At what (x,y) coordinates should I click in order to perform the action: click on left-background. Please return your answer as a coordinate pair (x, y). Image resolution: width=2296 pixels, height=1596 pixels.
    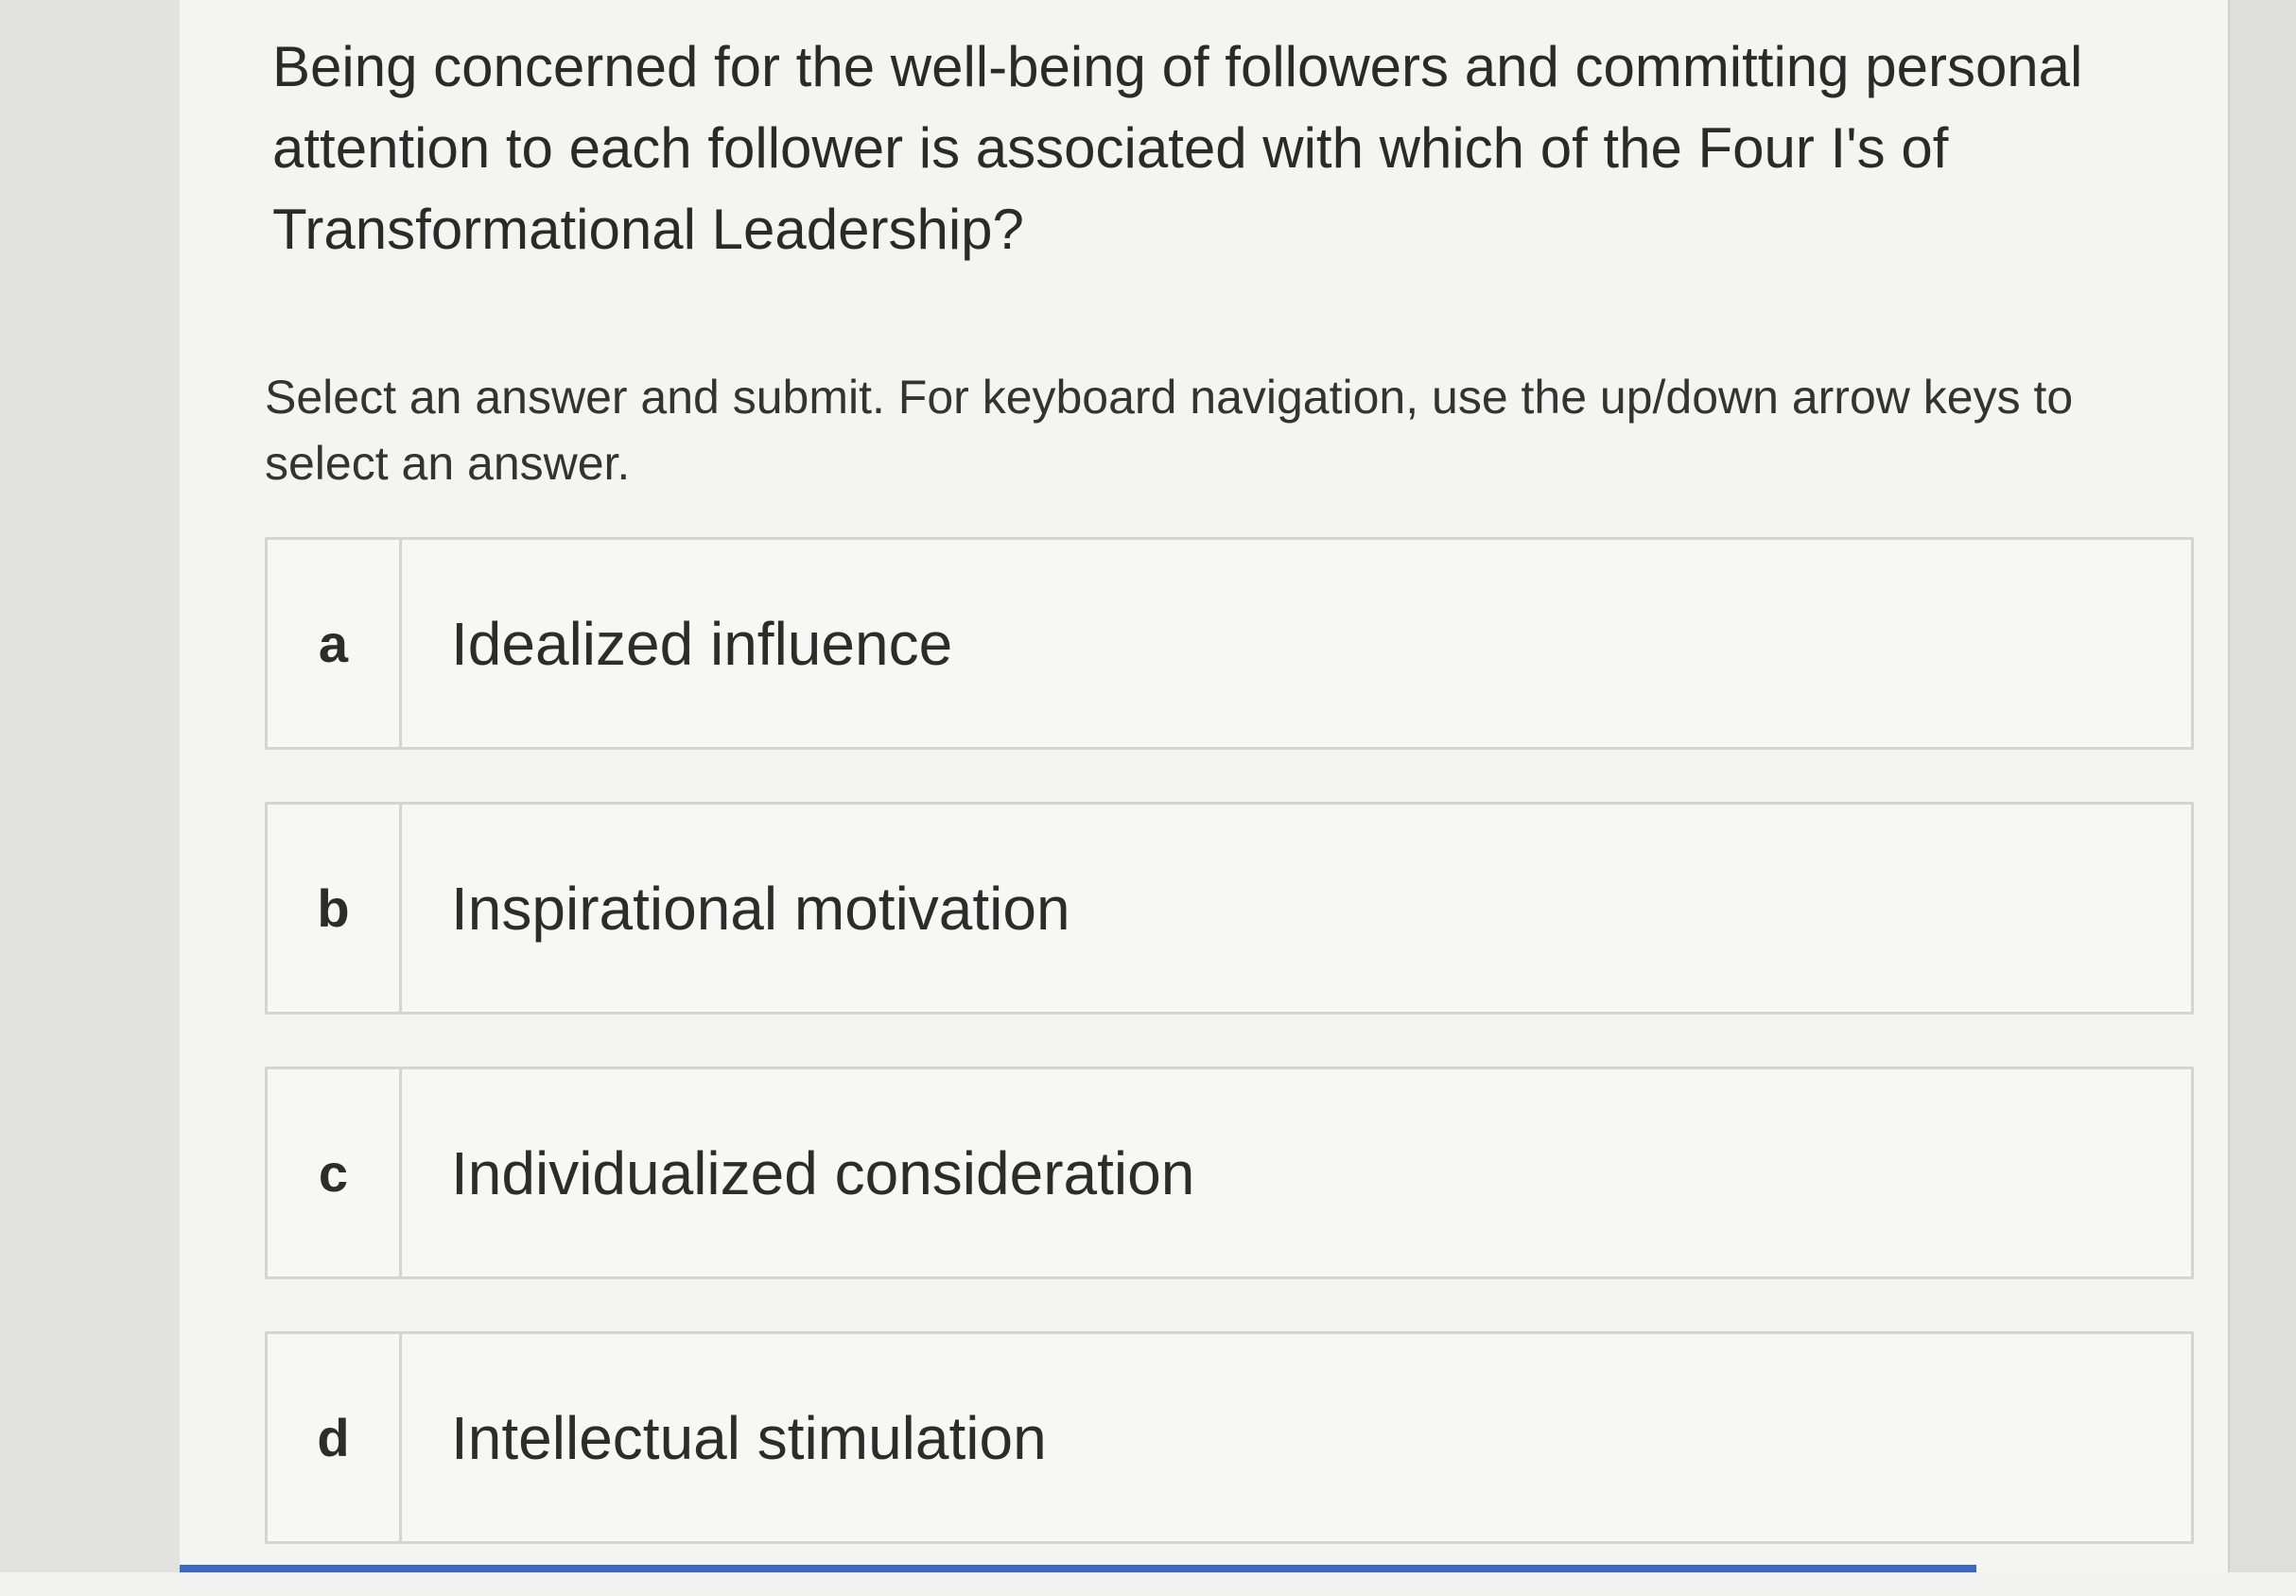
    Looking at the image, I should click on (90, 786).